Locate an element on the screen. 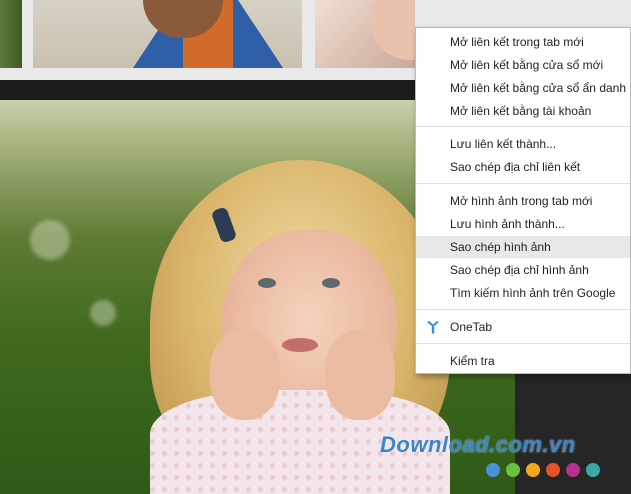 Image resolution: width=631 pixels, height=494 pixels. menu-item-open-link-new-window: Mở liên kết bằng cửa sổ mới is located at coordinates (523, 65).